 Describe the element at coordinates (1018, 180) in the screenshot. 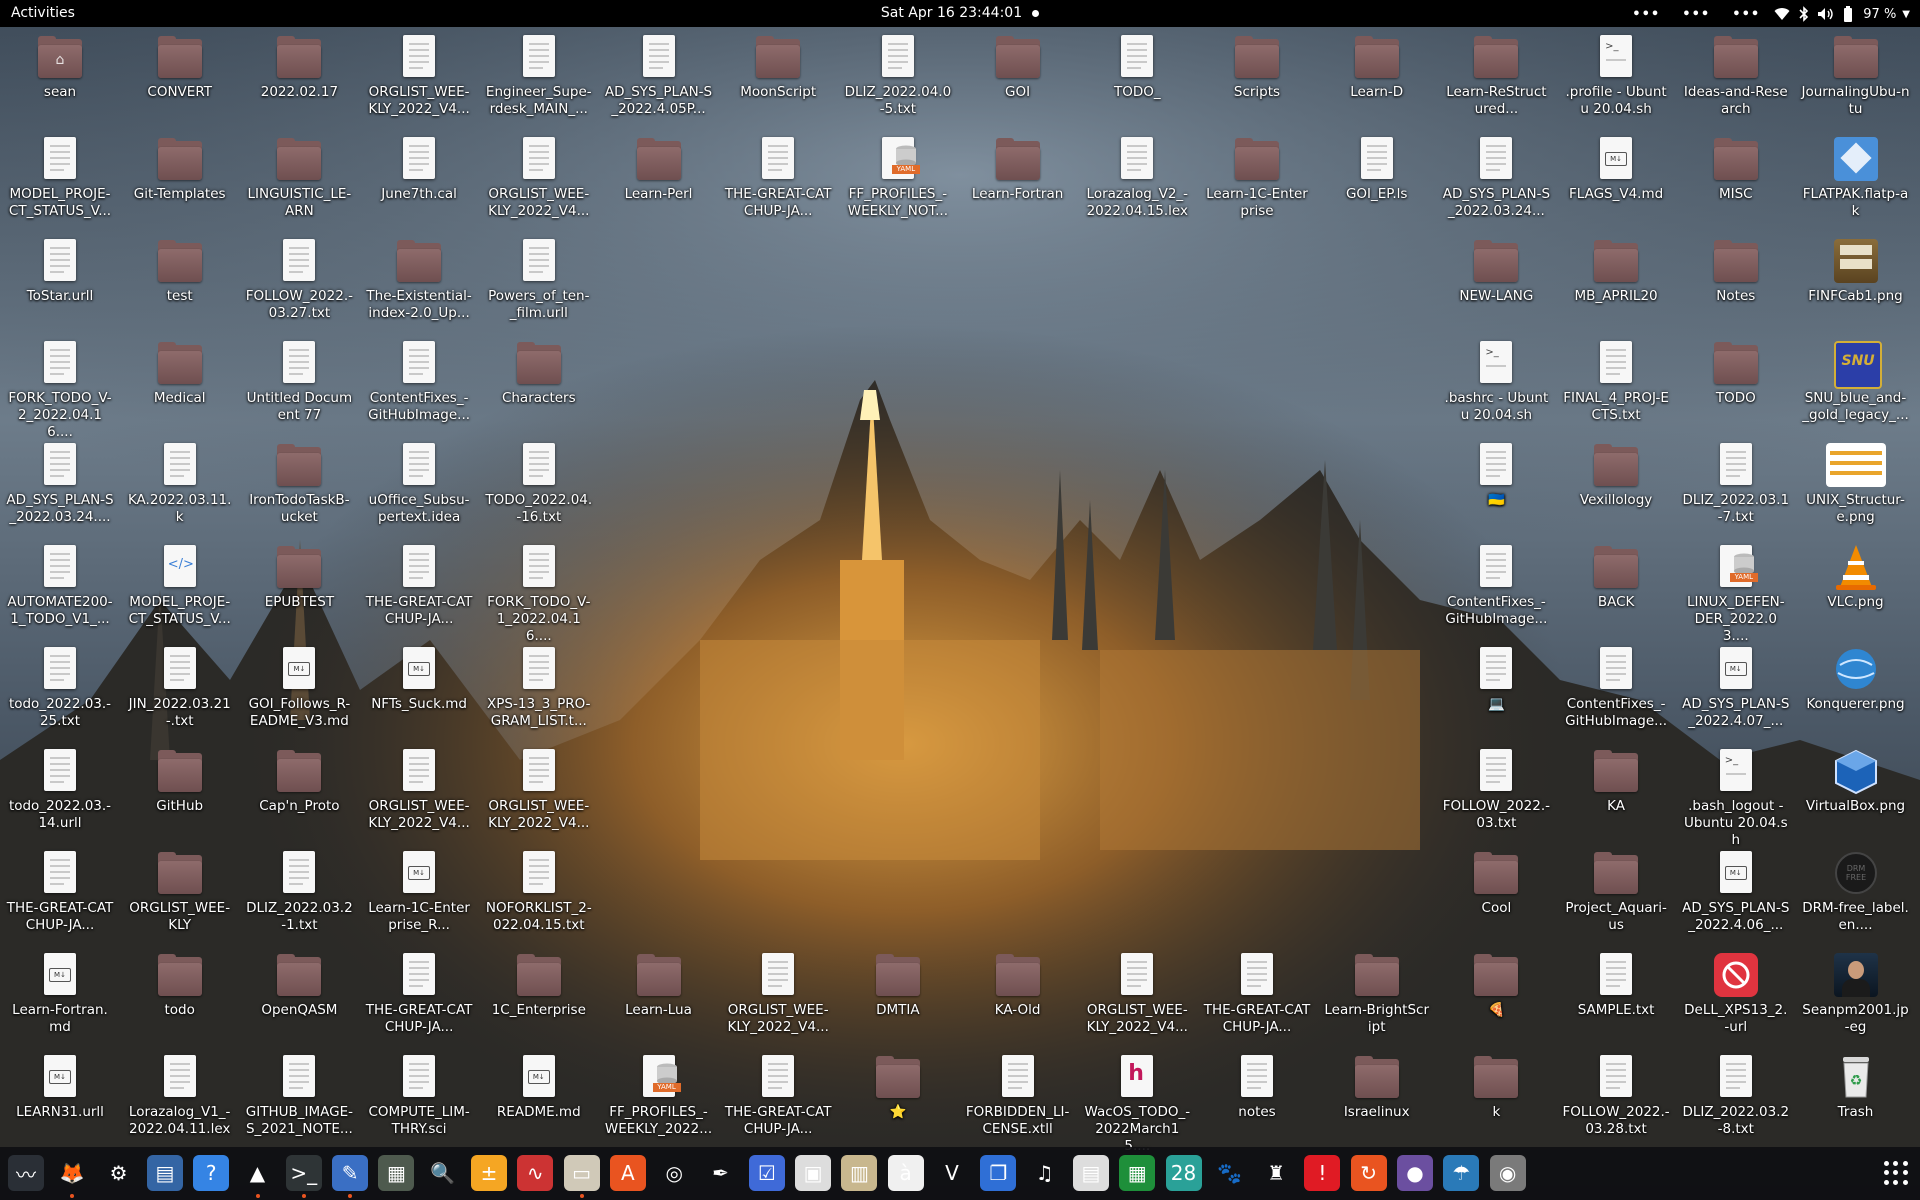

I see `desktop-folder: Learn-Fortran` at that location.